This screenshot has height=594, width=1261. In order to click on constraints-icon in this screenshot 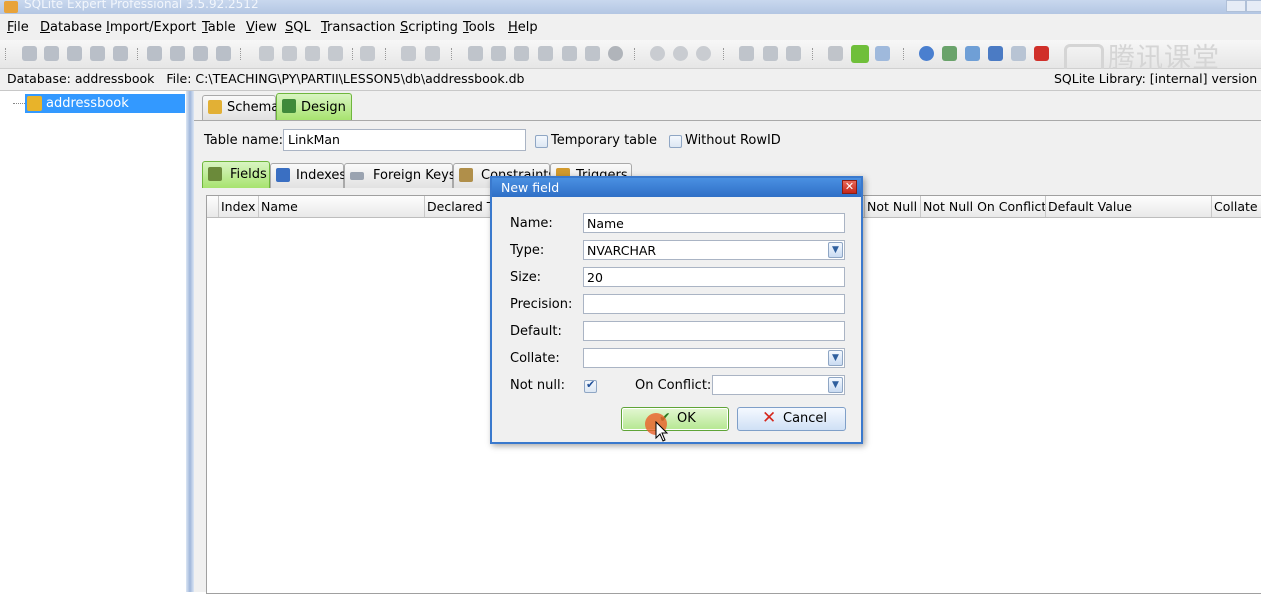, I will do `click(466, 175)`.